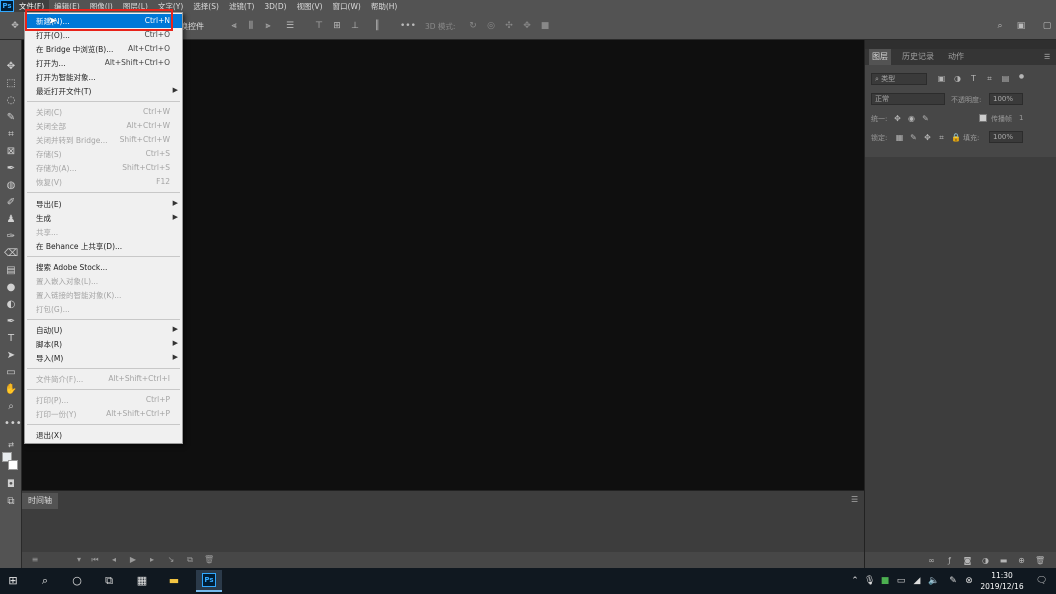 The image size is (1056, 594). What do you see at coordinates (190, 560) in the screenshot?
I see `duplicate-frame-icon: ⧉` at bounding box center [190, 560].